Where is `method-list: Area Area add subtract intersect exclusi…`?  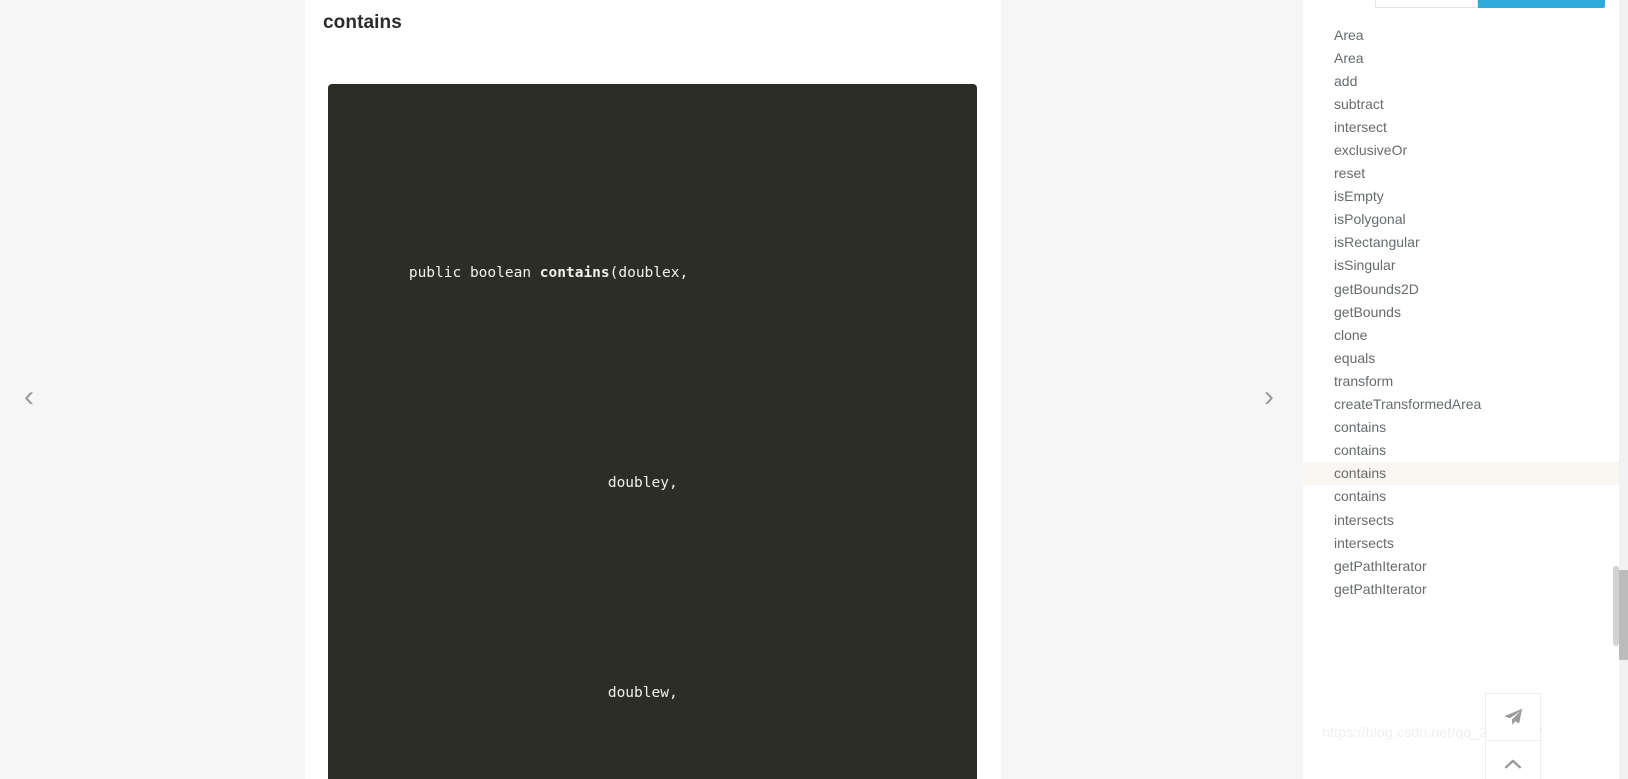
method-list: Area Area add subtract intersect exclusi… is located at coordinates (1461, 304).